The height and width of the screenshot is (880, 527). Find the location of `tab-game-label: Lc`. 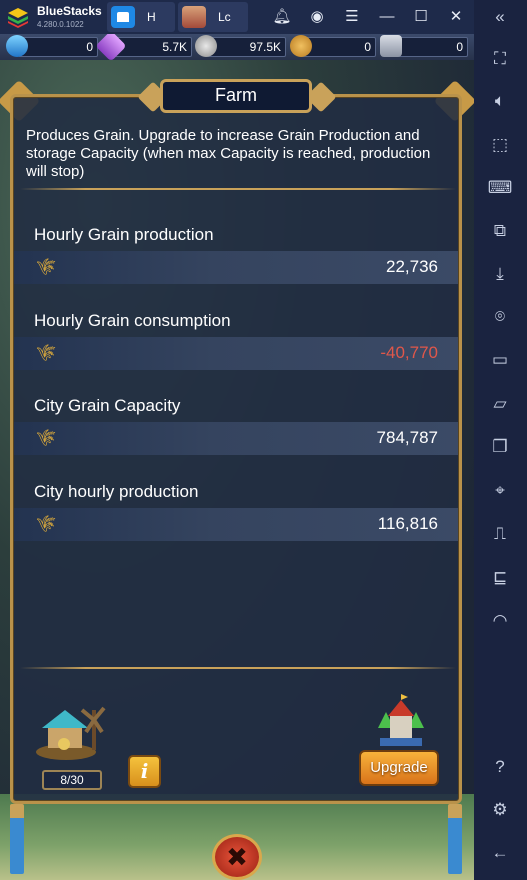

tab-game-label: Lc is located at coordinates (224, 17).